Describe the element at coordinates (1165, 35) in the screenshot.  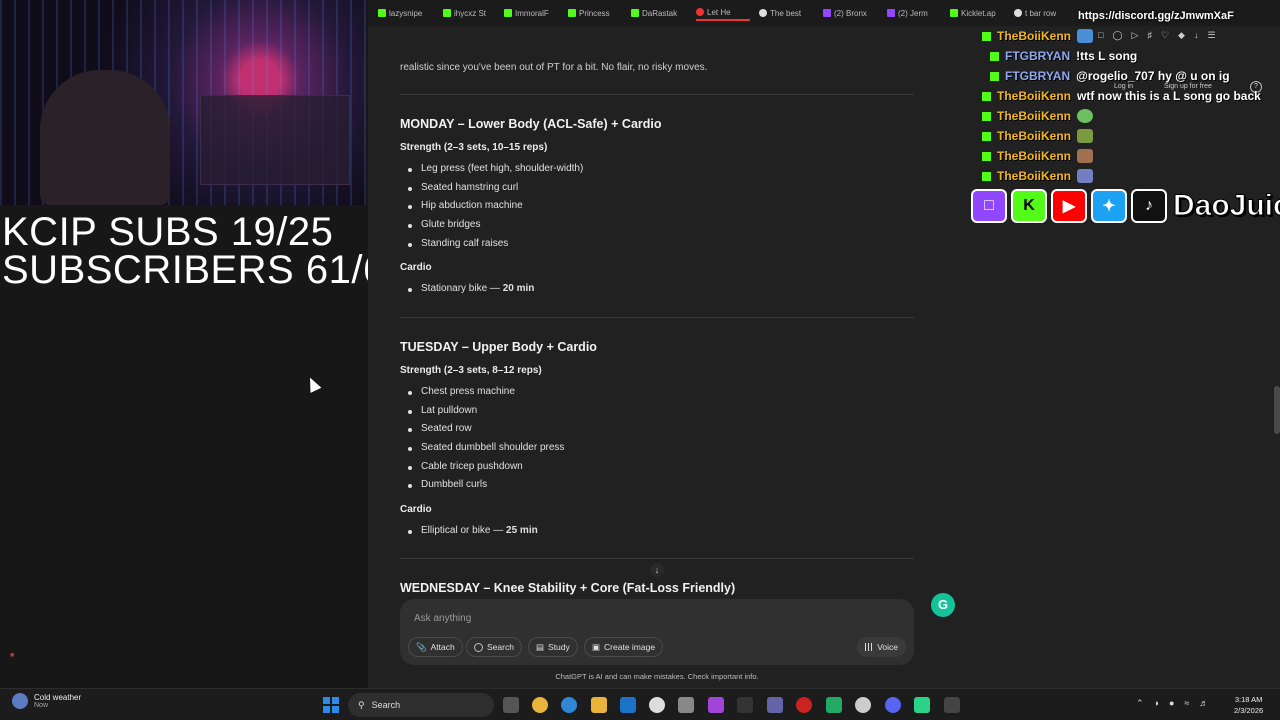
I see `heart-icon: ♡` at that location.